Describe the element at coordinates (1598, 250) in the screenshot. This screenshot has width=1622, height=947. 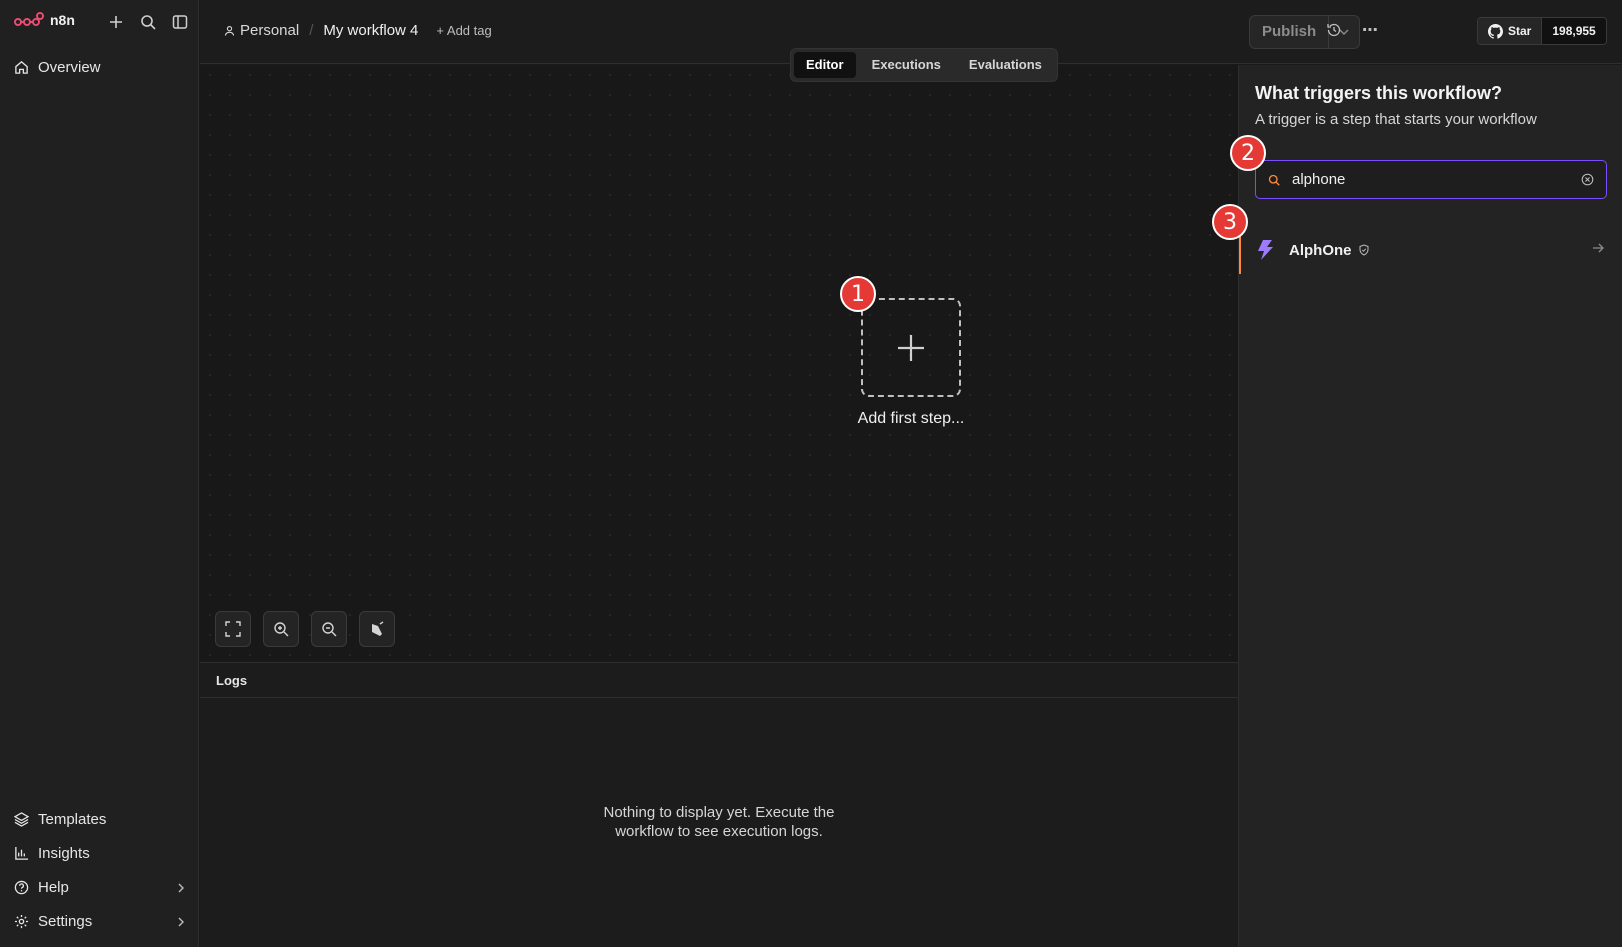
I see `arrow-right-icon` at that location.